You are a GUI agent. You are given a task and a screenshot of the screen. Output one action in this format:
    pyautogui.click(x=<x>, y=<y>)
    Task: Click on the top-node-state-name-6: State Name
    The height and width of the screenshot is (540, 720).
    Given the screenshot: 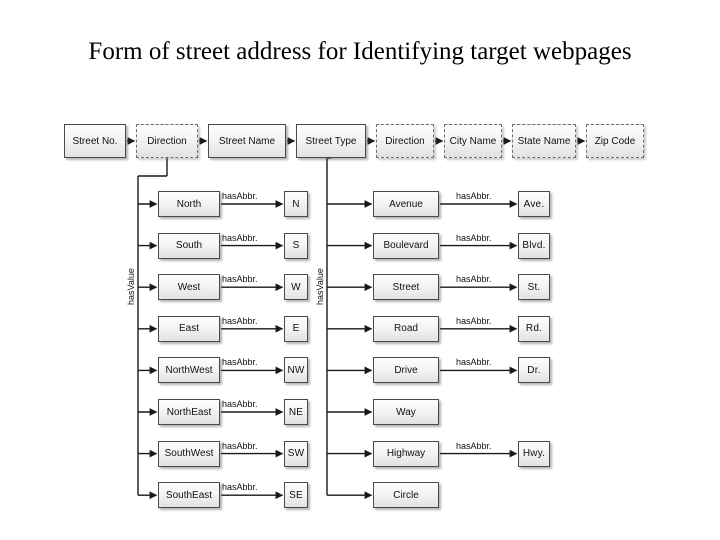 What is the action you would take?
    pyautogui.click(x=544, y=141)
    